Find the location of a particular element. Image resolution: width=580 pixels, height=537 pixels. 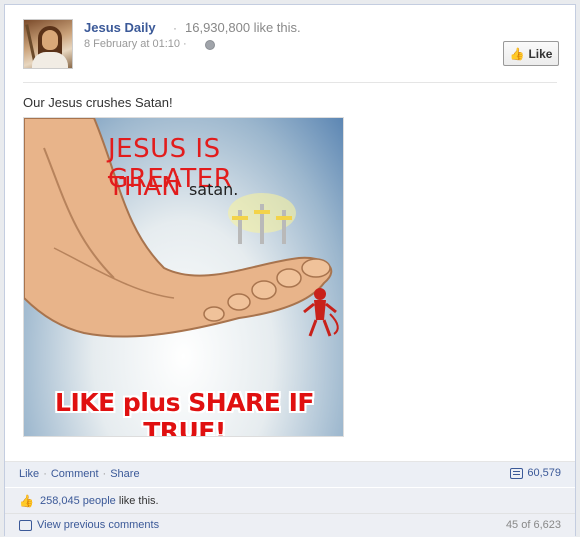

post-actions-bar: Like · Comment · Share 60,579 is located at coordinates (290, 474).